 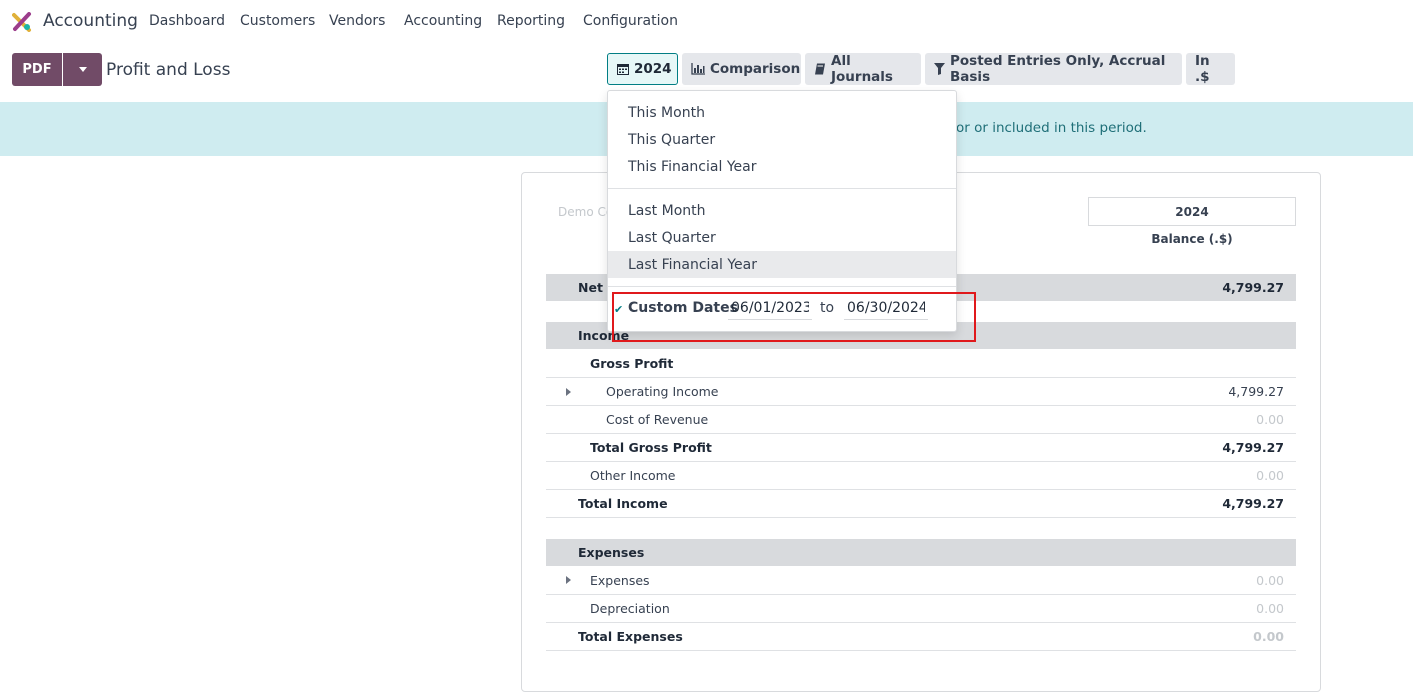 What do you see at coordinates (1192, 211) in the screenshot?
I see `column-header: 2024` at bounding box center [1192, 211].